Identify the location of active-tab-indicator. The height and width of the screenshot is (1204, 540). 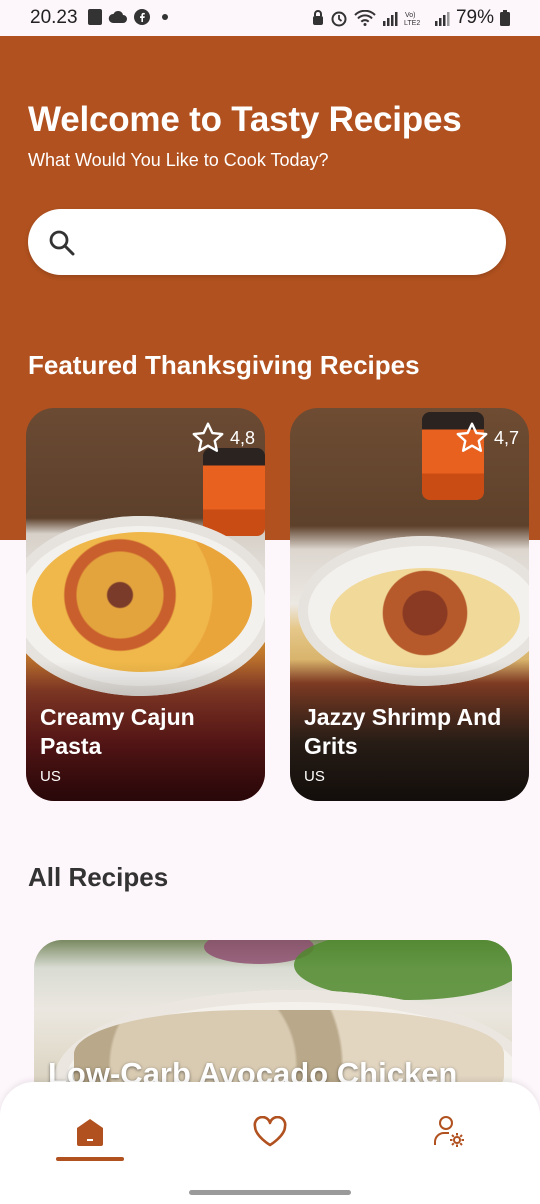
(90, 1159).